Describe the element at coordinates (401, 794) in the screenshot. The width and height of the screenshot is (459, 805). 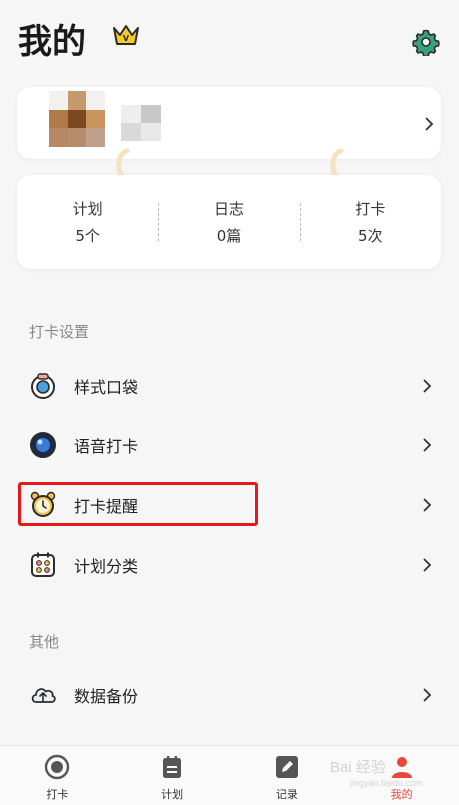
I see `tab-label: 我的` at that location.